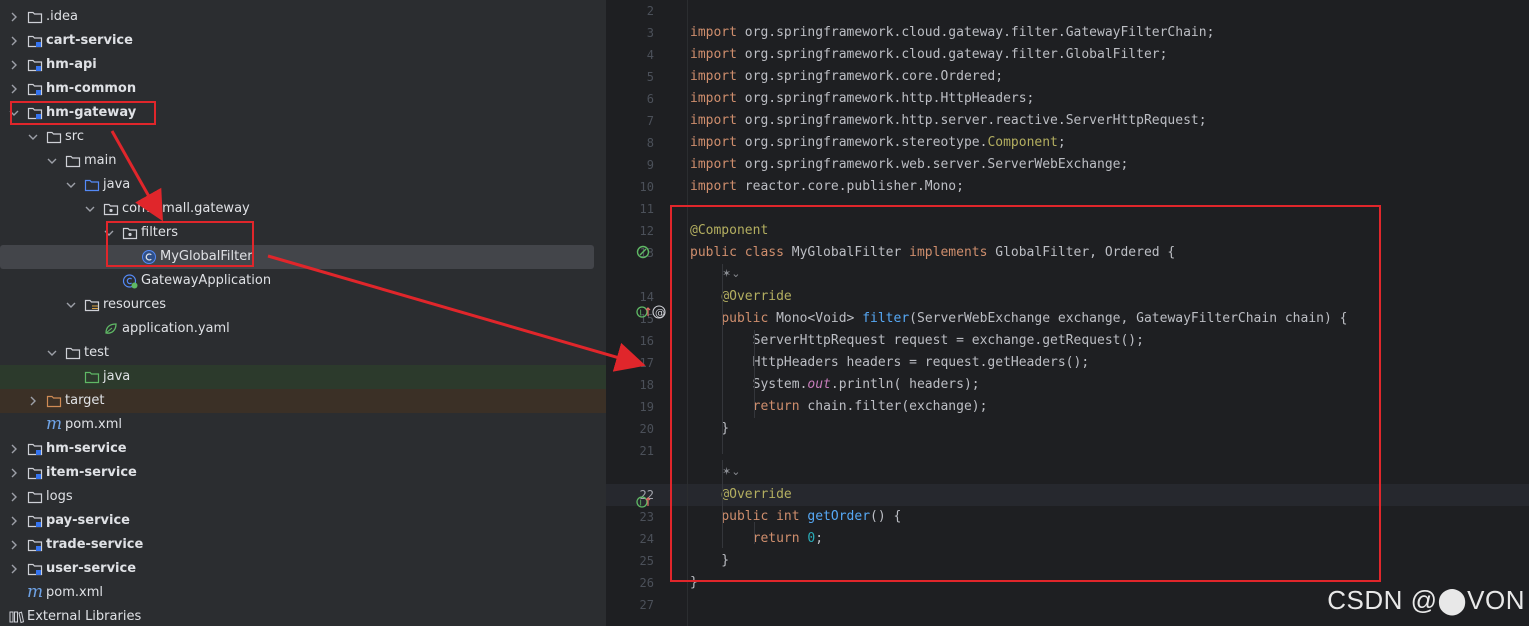  What do you see at coordinates (303, 497) in the screenshot?
I see `tree-item-logs: logs` at bounding box center [303, 497].